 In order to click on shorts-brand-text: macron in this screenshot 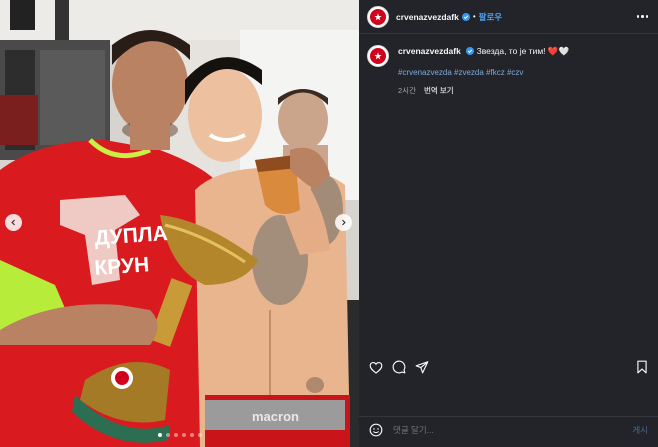, I will do `click(275, 416)`.